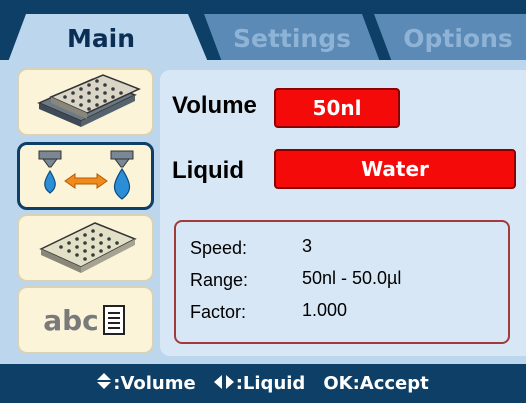  Describe the element at coordinates (101, 38) in the screenshot. I see `tab-main-label: Main` at that location.